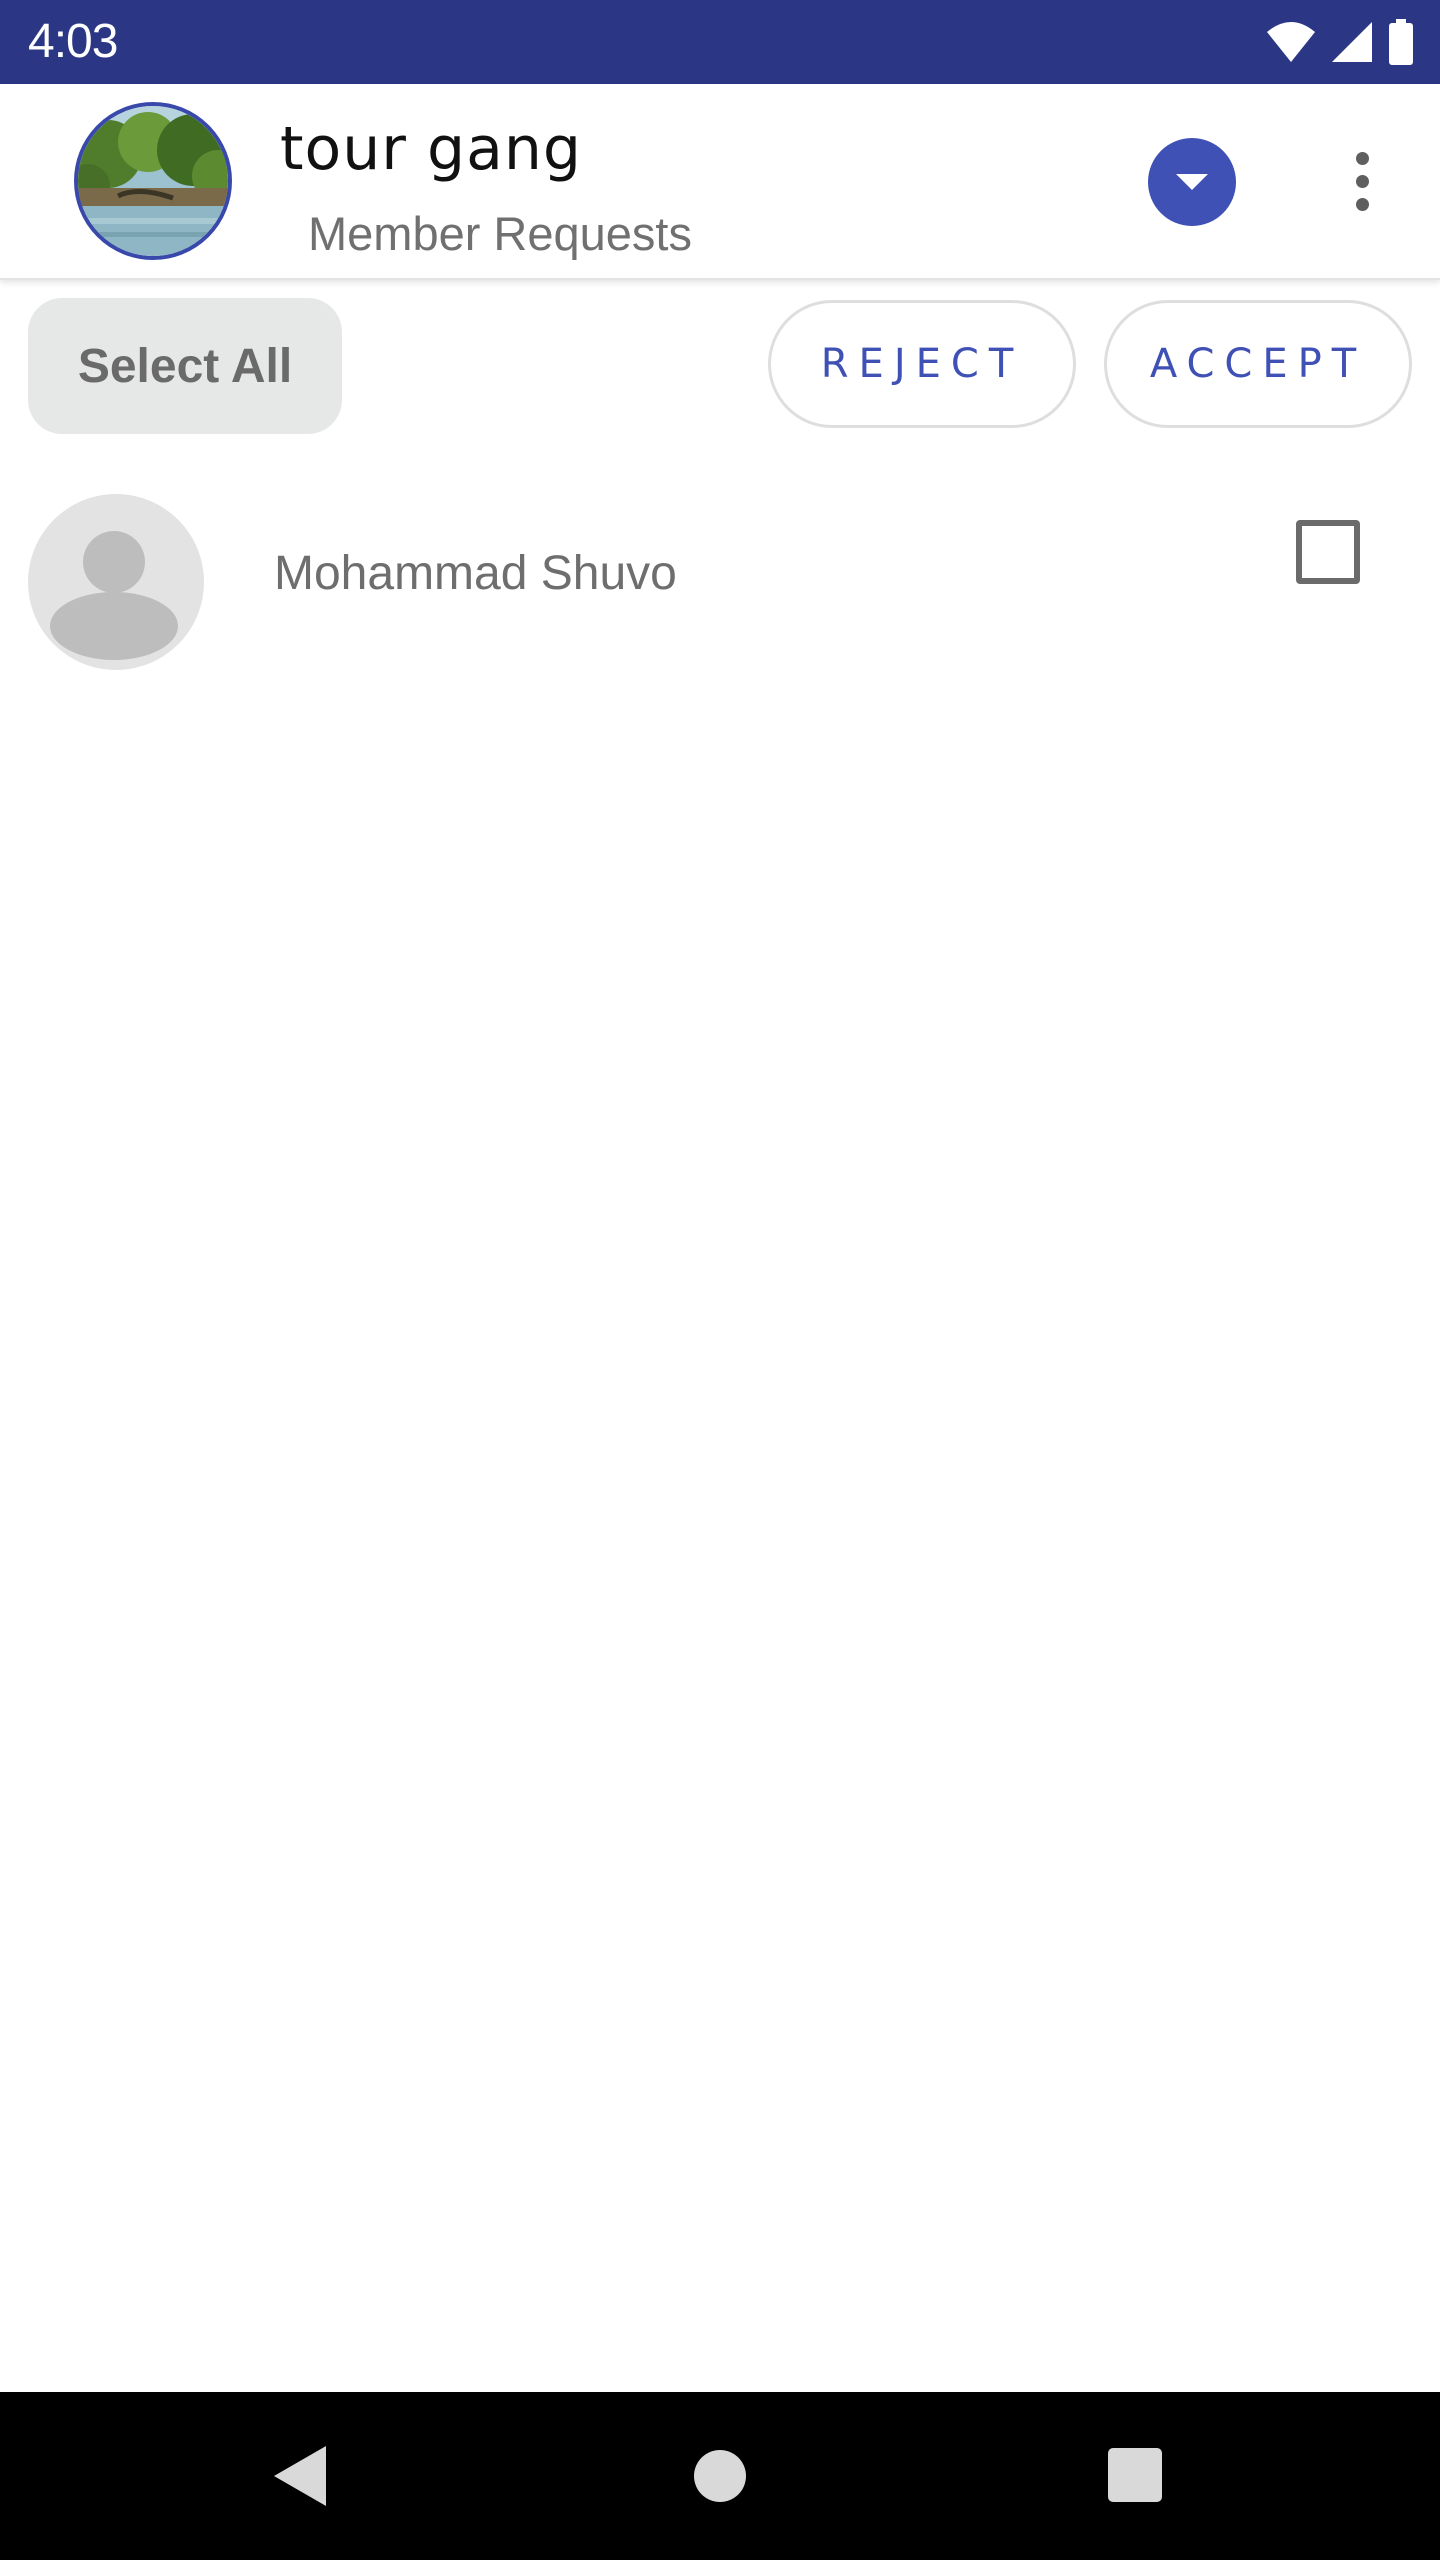 This screenshot has height=2560, width=1440. I want to click on system-nav-bar, so click(720, 2476).